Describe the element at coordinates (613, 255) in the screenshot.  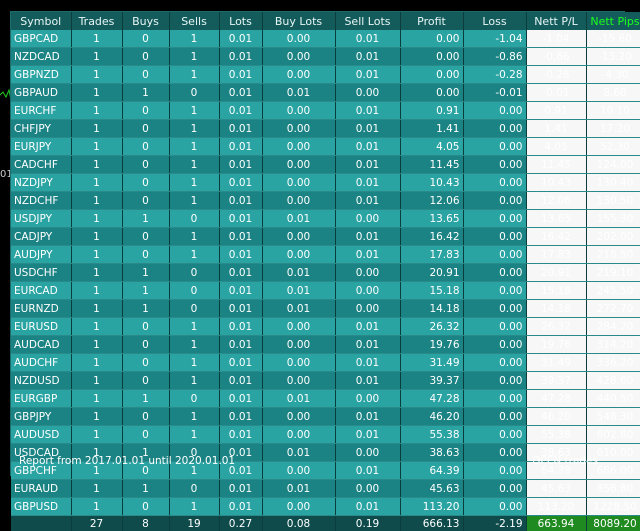
I see `cell-nett-pips: 218.50` at that location.